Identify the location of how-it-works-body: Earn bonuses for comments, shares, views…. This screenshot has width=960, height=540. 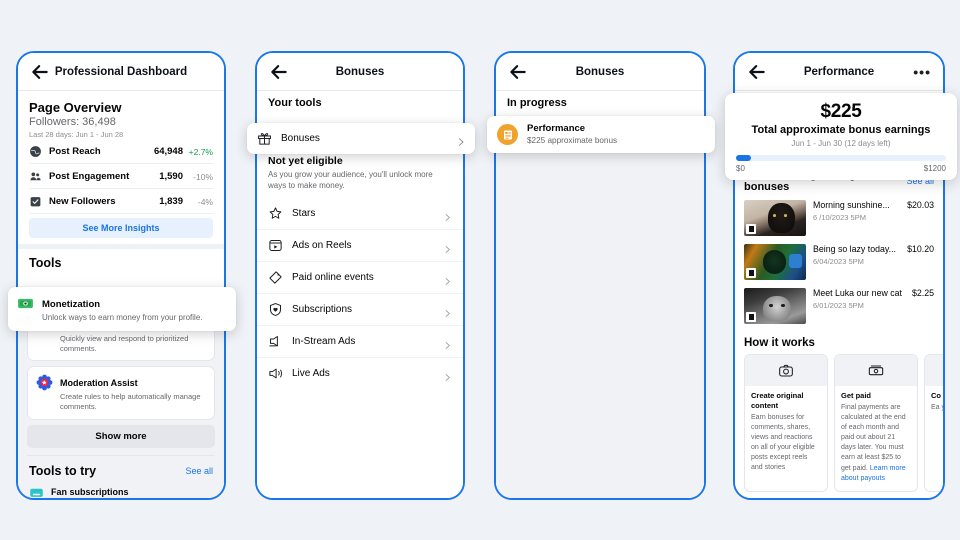
(783, 442).